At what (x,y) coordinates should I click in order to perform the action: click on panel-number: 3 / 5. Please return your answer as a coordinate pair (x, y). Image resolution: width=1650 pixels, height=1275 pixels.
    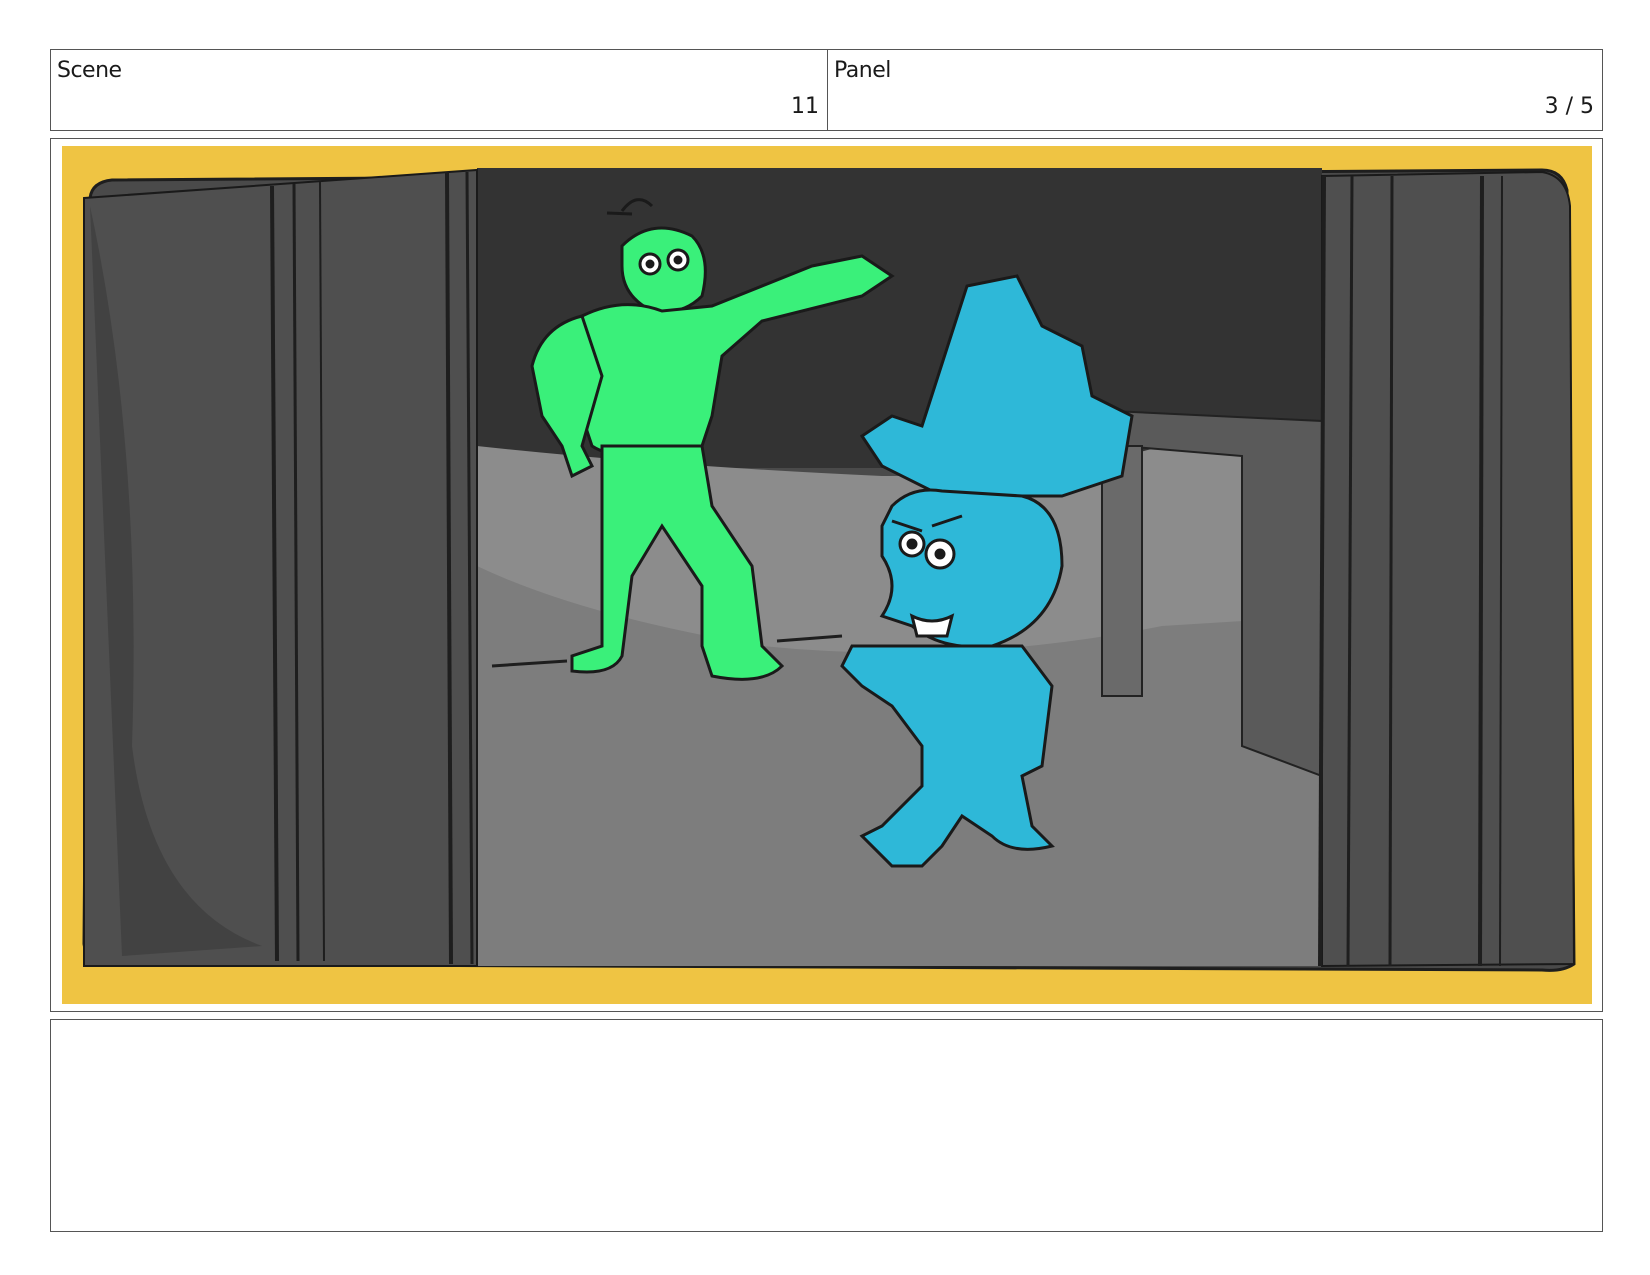
    Looking at the image, I should click on (1569, 106).